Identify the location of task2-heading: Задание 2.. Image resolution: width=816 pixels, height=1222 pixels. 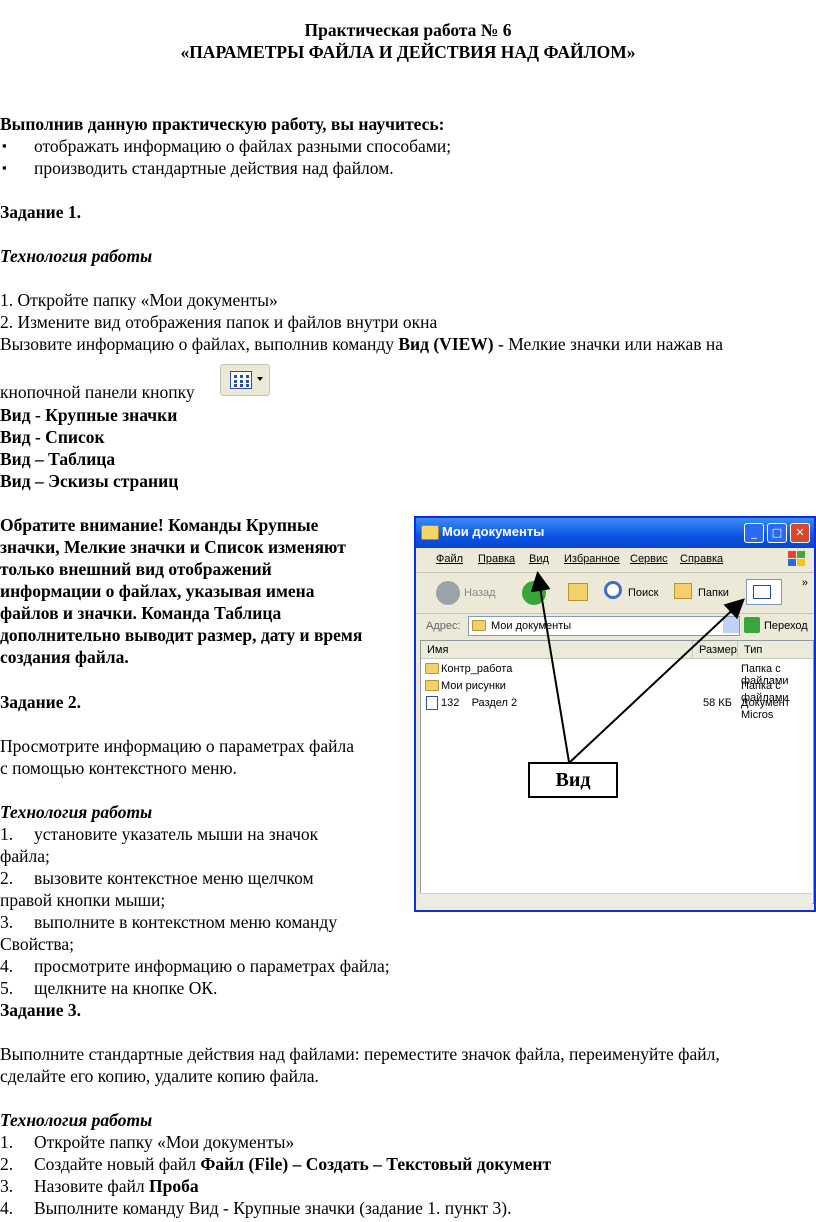
(41, 702).